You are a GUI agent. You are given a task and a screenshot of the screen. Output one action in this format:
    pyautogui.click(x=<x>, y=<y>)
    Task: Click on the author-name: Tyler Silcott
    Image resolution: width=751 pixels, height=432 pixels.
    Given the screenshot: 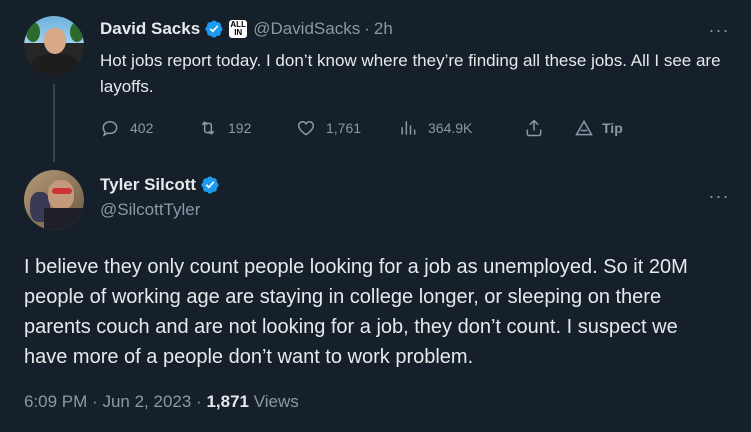 What is the action you would take?
    pyautogui.click(x=148, y=185)
    